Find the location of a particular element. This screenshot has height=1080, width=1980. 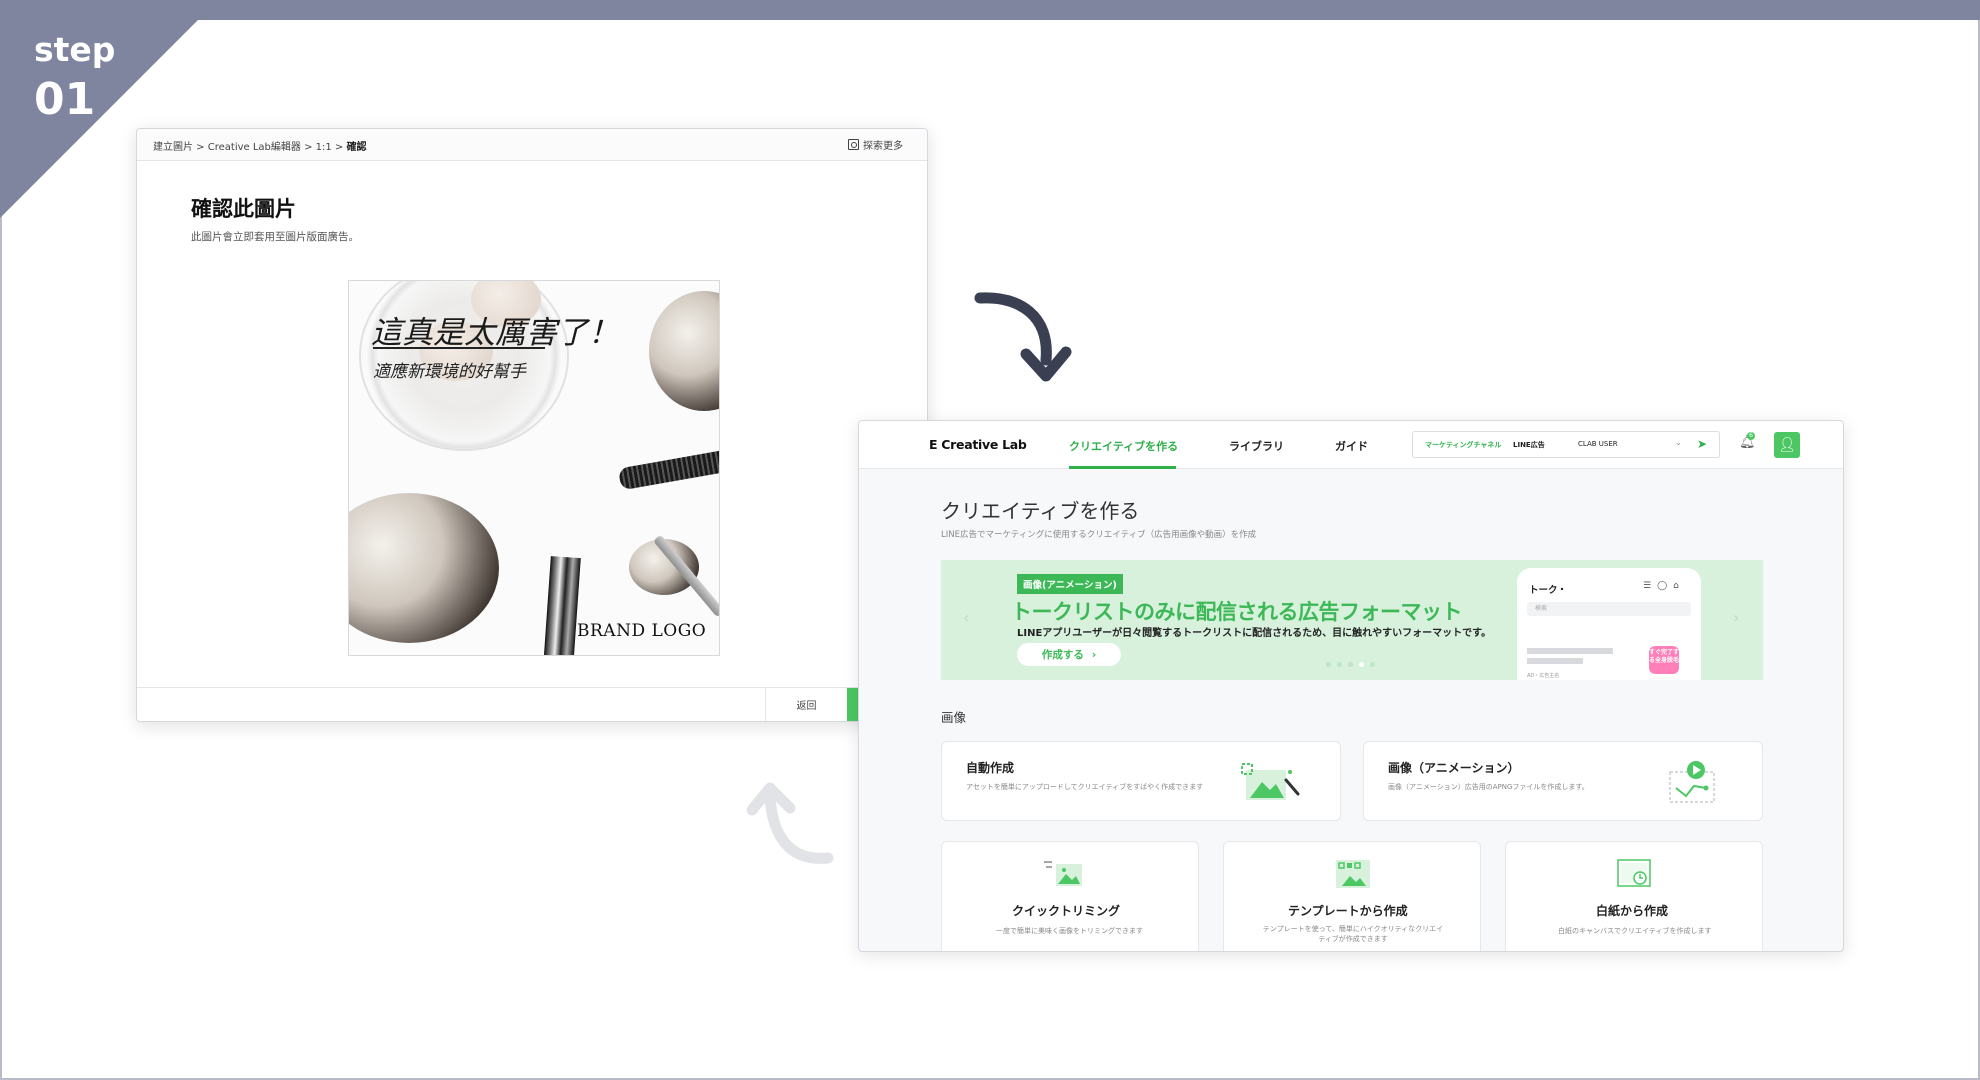

card-quick-trimming: クイックトリミング 一度で簡単に美味く画像をトリミングできます is located at coordinates (1070, 896).